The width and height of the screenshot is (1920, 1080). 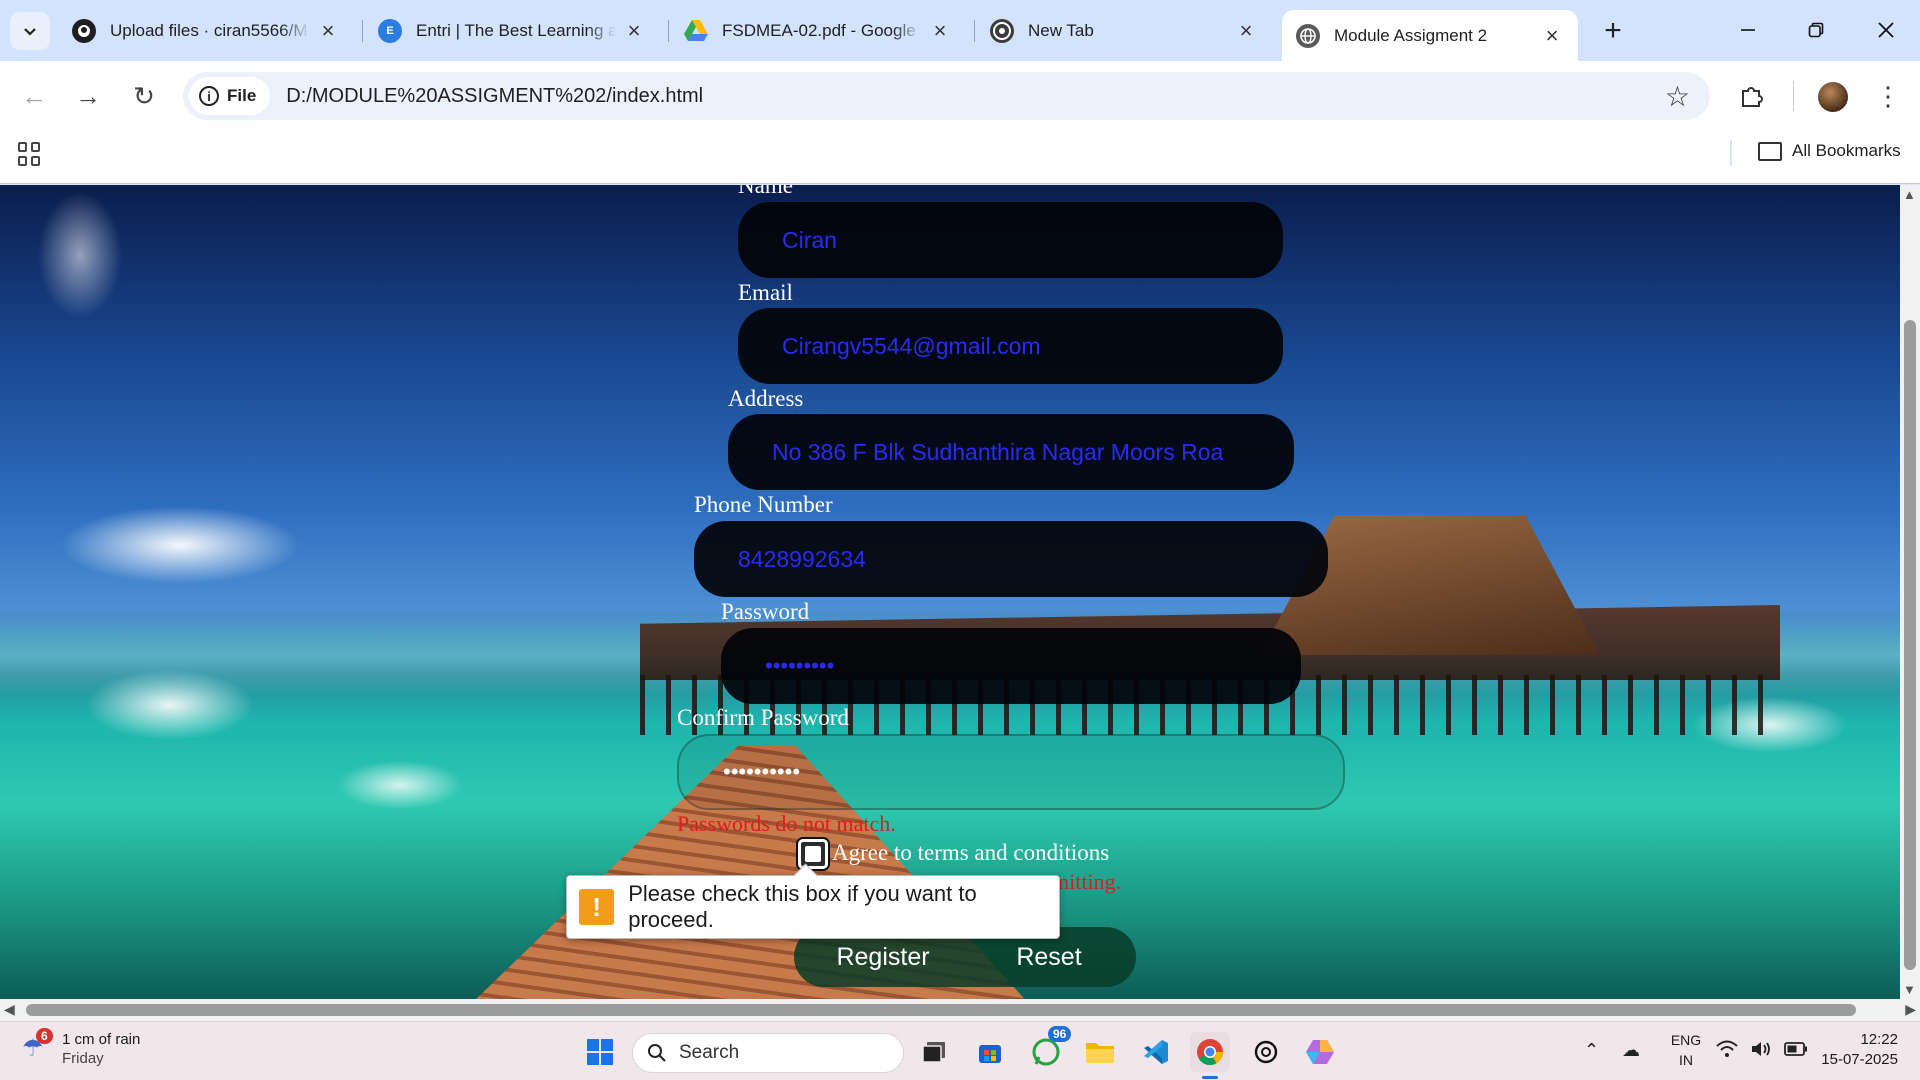 What do you see at coordinates (763, 717) in the screenshot?
I see `confirm-password-label: Confirm Password` at bounding box center [763, 717].